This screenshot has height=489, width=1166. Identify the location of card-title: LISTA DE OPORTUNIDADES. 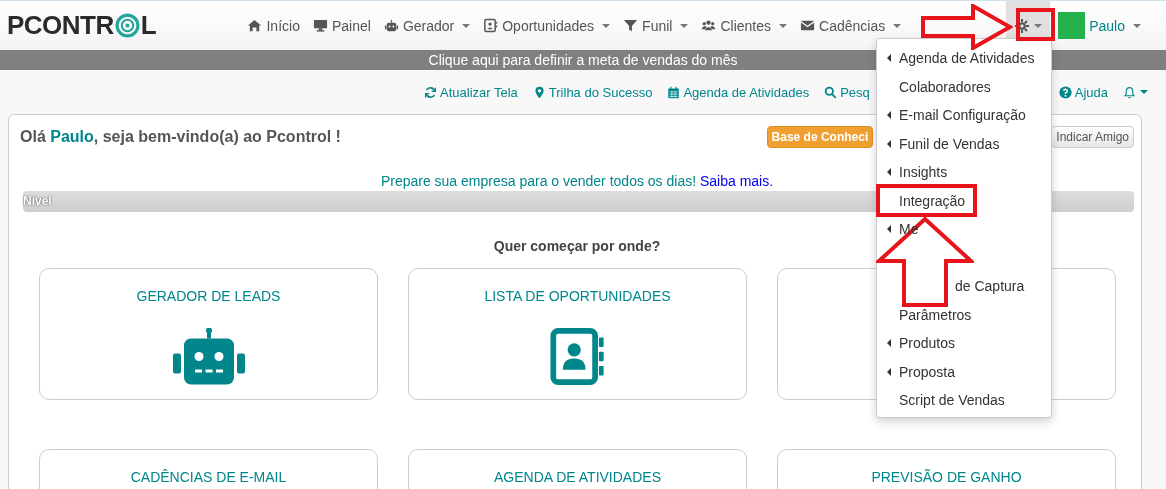
(577, 296).